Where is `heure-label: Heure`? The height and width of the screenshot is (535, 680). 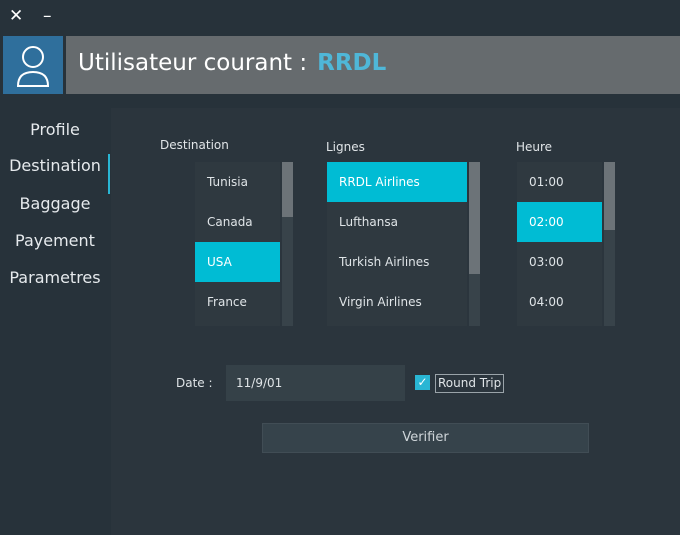
heure-label: Heure is located at coordinates (534, 147).